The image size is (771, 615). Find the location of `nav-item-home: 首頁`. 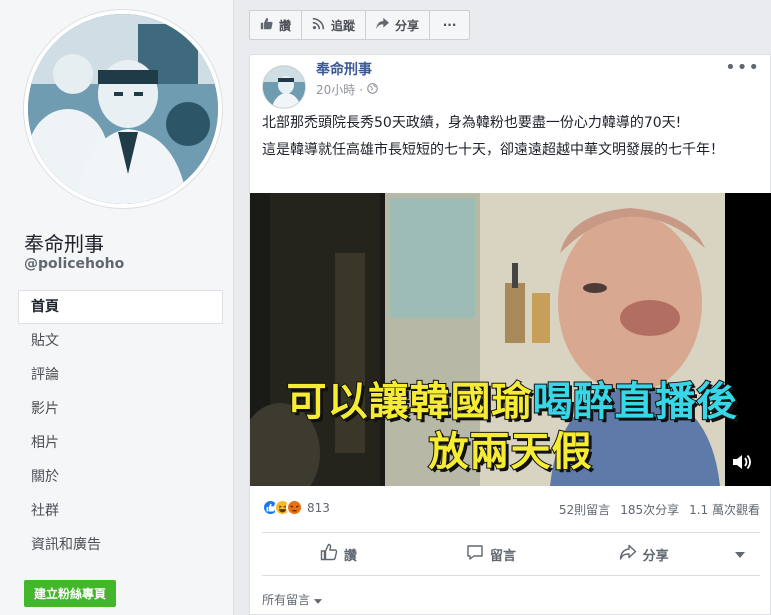

nav-item-home: 首頁 is located at coordinates (120, 307).